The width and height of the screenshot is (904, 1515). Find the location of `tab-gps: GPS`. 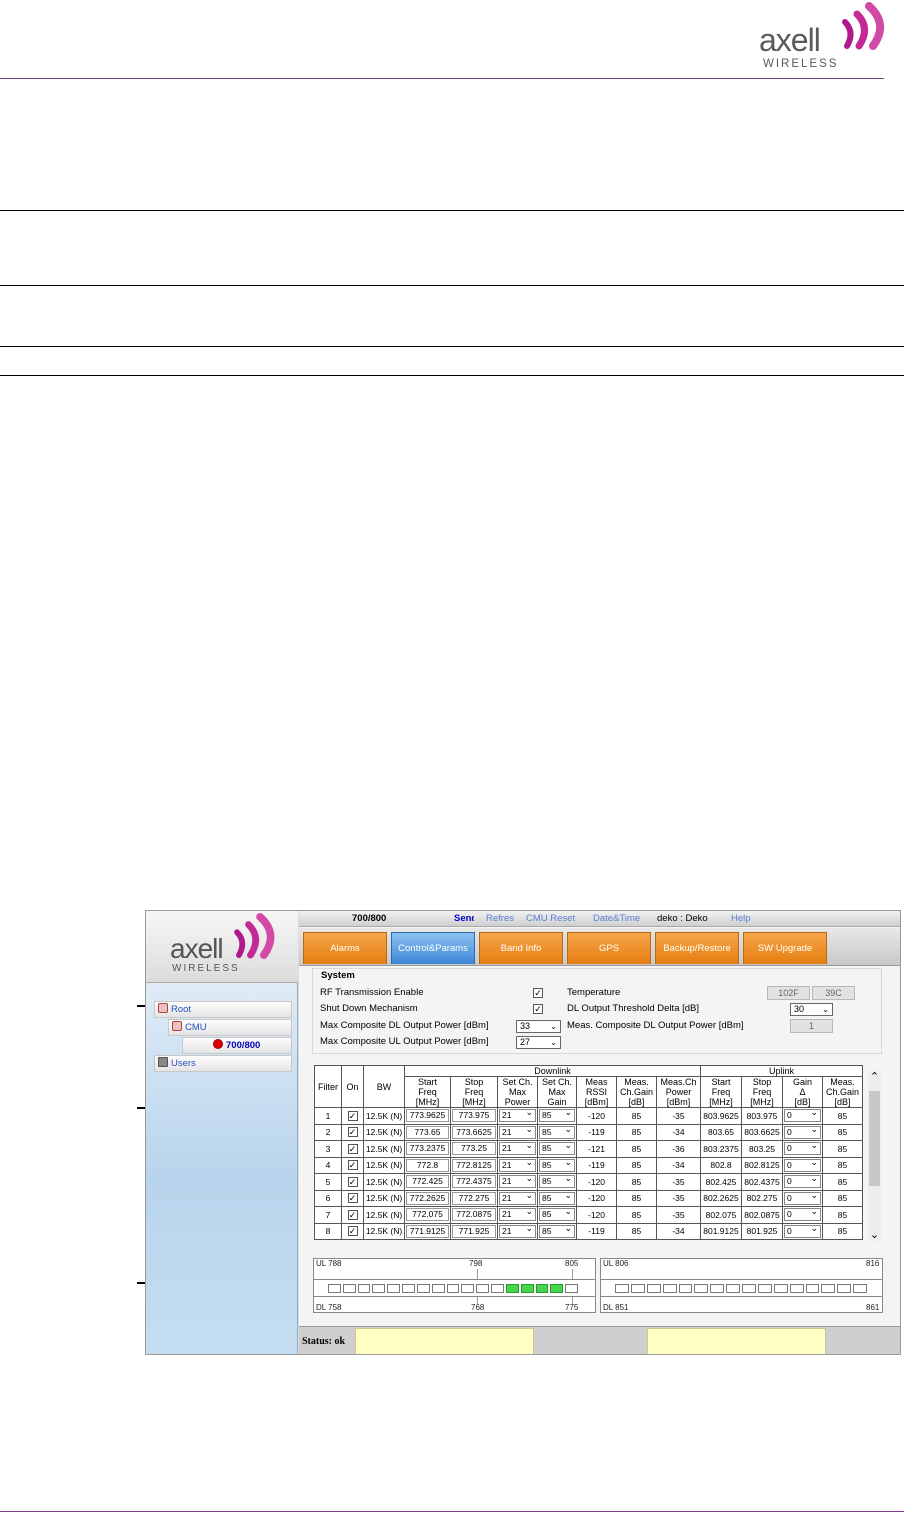

tab-gps: GPS is located at coordinates (609, 948).